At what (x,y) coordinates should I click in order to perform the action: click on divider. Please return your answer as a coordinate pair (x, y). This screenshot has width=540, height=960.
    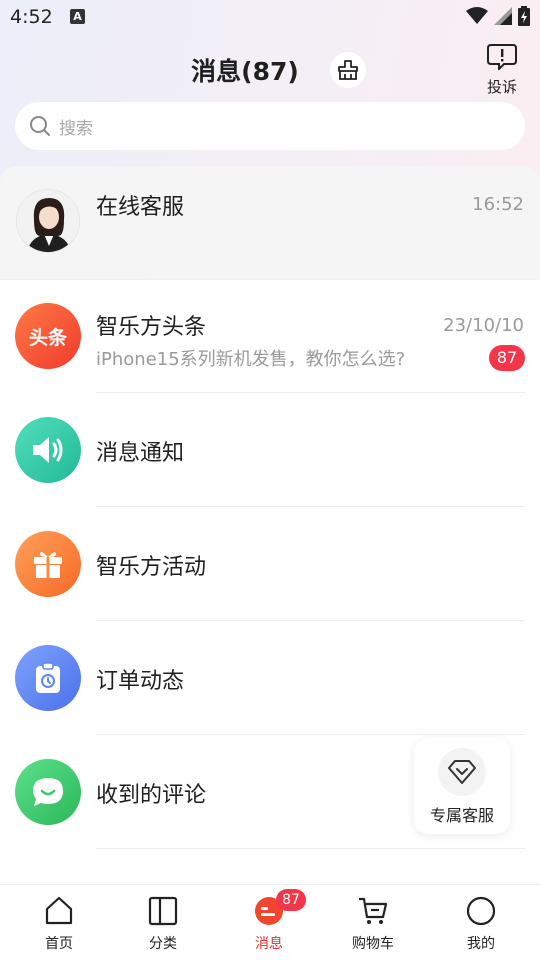
    Looking at the image, I should click on (310, 848).